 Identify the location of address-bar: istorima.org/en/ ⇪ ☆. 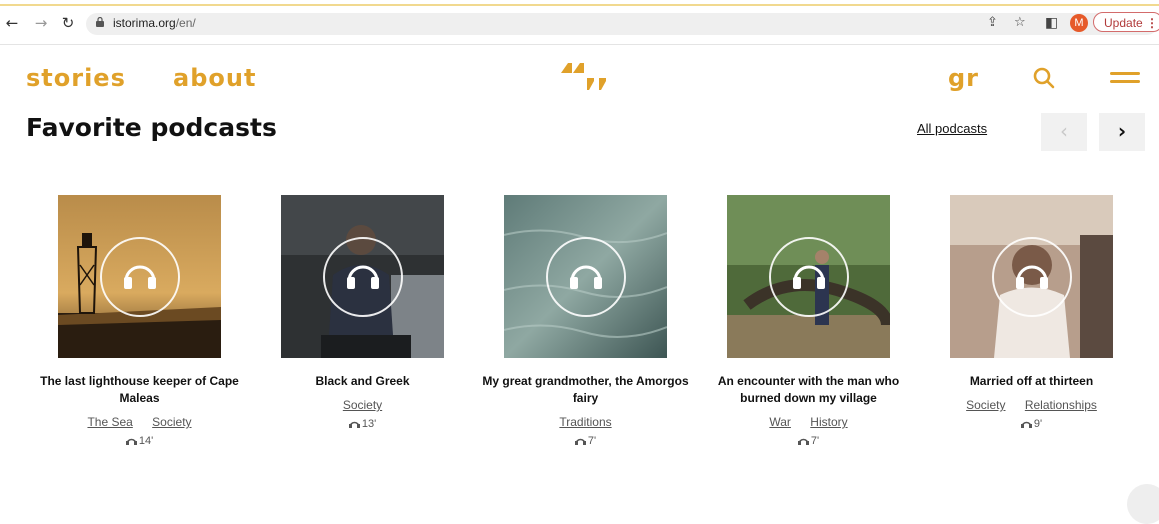
(622, 24).